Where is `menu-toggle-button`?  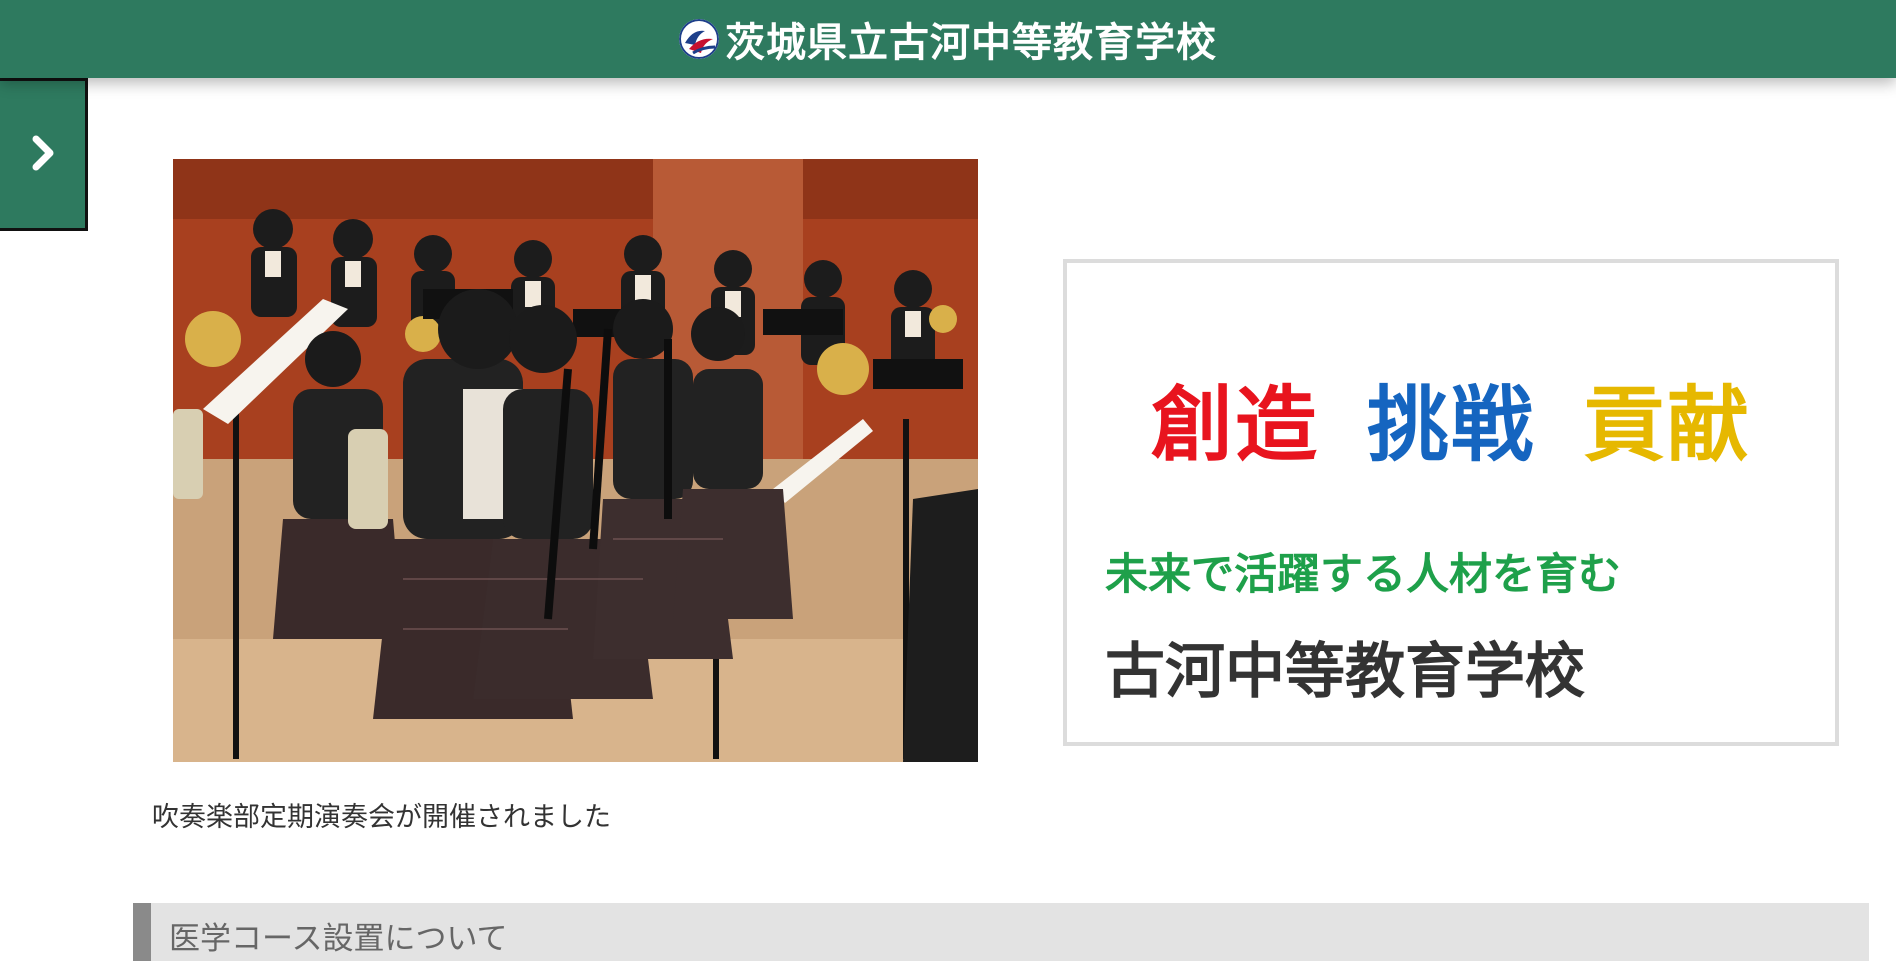
menu-toggle-button is located at coordinates (44, 154).